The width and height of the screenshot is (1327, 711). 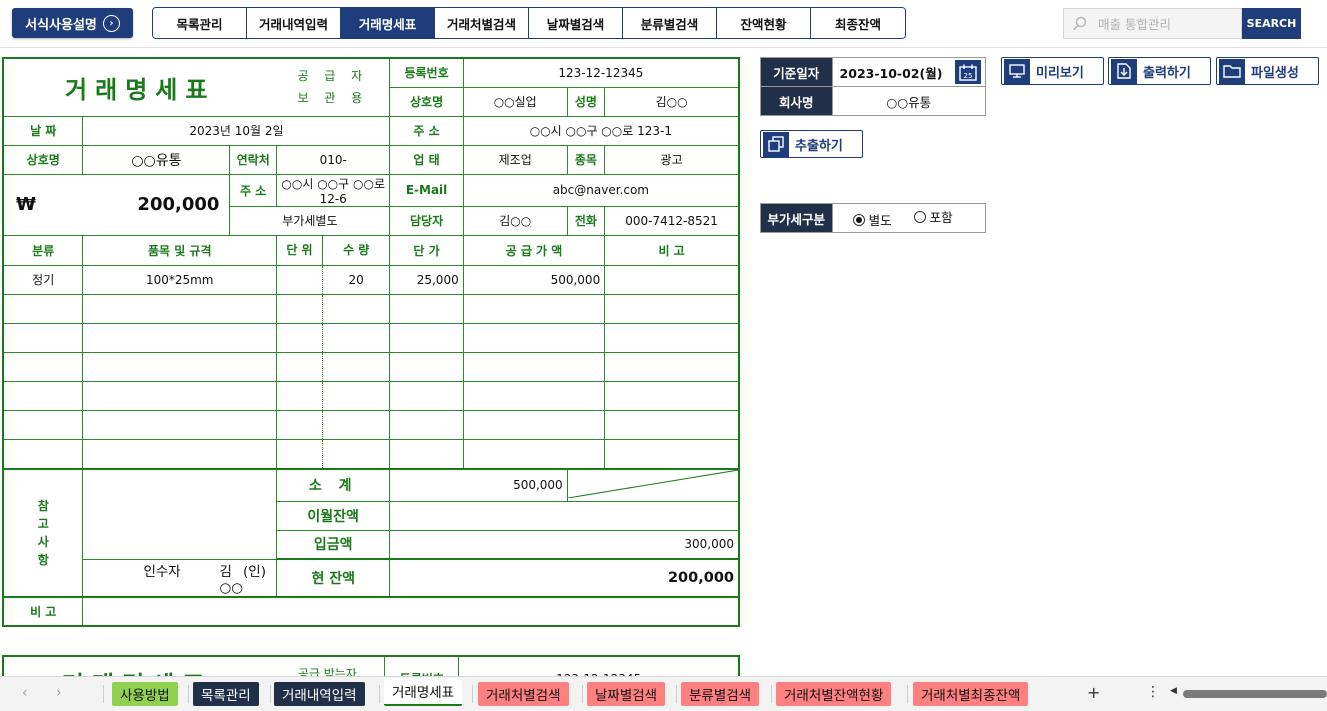 What do you see at coordinates (231, 578) in the screenshot?
I see `receiver-name: 김○○` at bounding box center [231, 578].